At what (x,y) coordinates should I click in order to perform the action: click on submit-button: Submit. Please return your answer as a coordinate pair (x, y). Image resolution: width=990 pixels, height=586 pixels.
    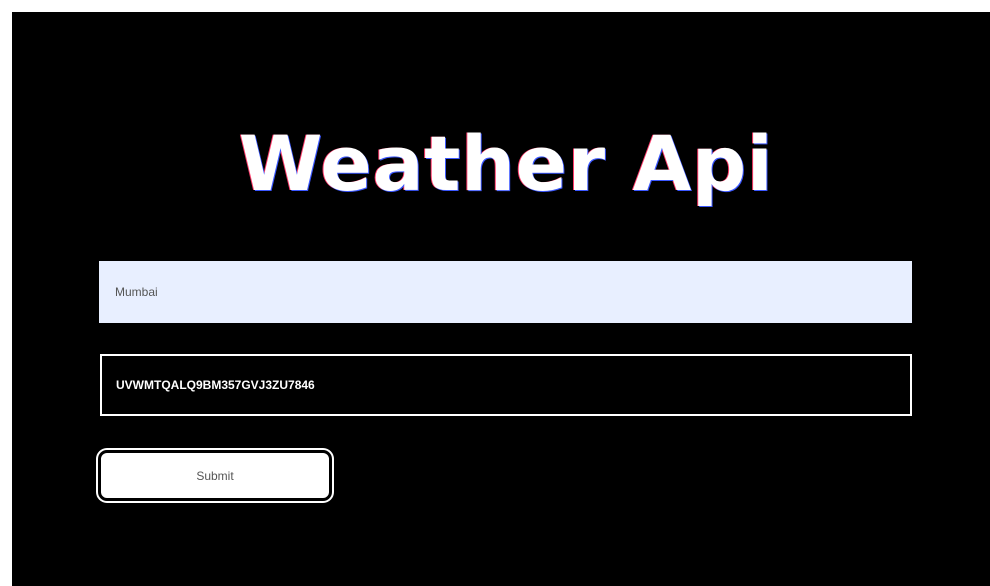
    Looking at the image, I should click on (215, 475).